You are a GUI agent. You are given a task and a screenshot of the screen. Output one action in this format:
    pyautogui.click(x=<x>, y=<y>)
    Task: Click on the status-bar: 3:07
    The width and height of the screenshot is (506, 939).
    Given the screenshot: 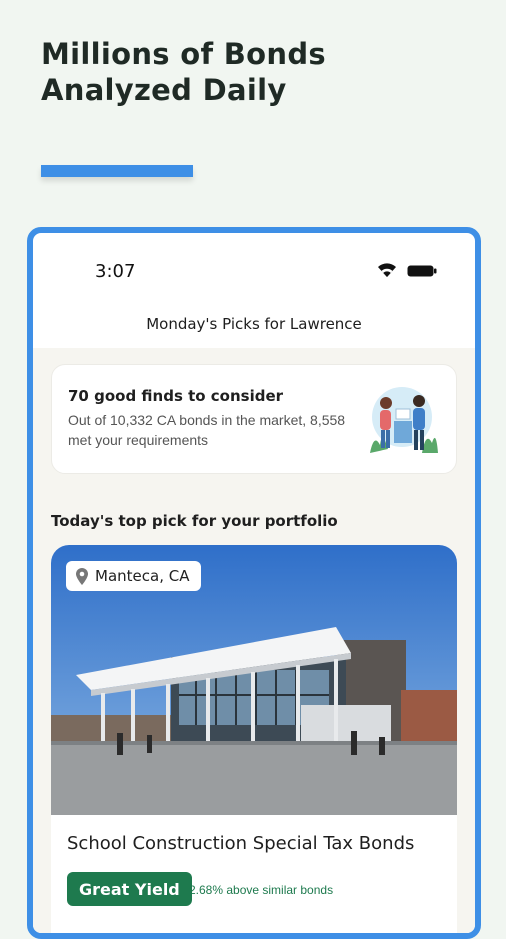 What is the action you would take?
    pyautogui.click(x=254, y=268)
    